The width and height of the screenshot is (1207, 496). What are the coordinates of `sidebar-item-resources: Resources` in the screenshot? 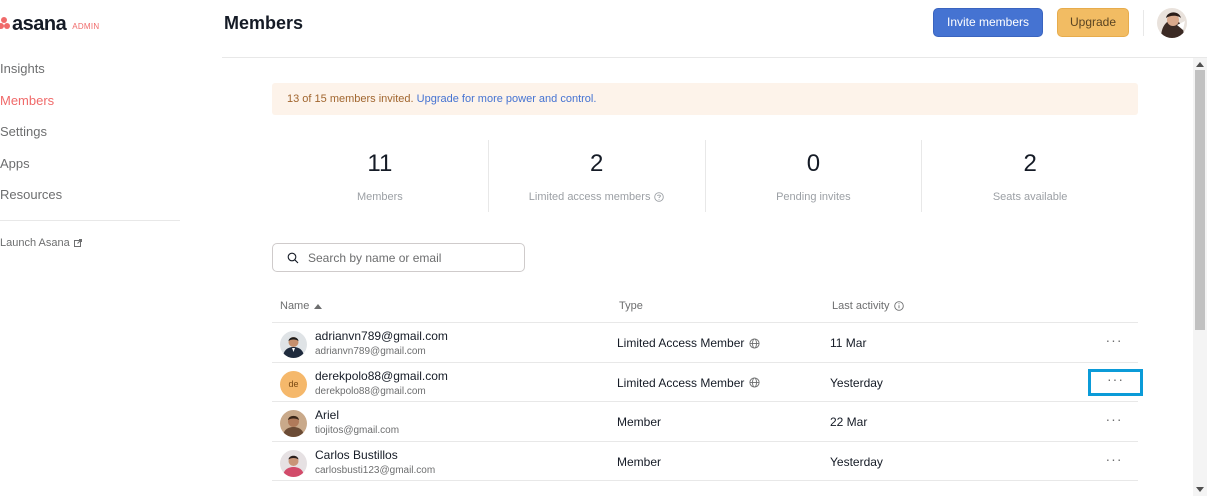 It's located at (91, 200).